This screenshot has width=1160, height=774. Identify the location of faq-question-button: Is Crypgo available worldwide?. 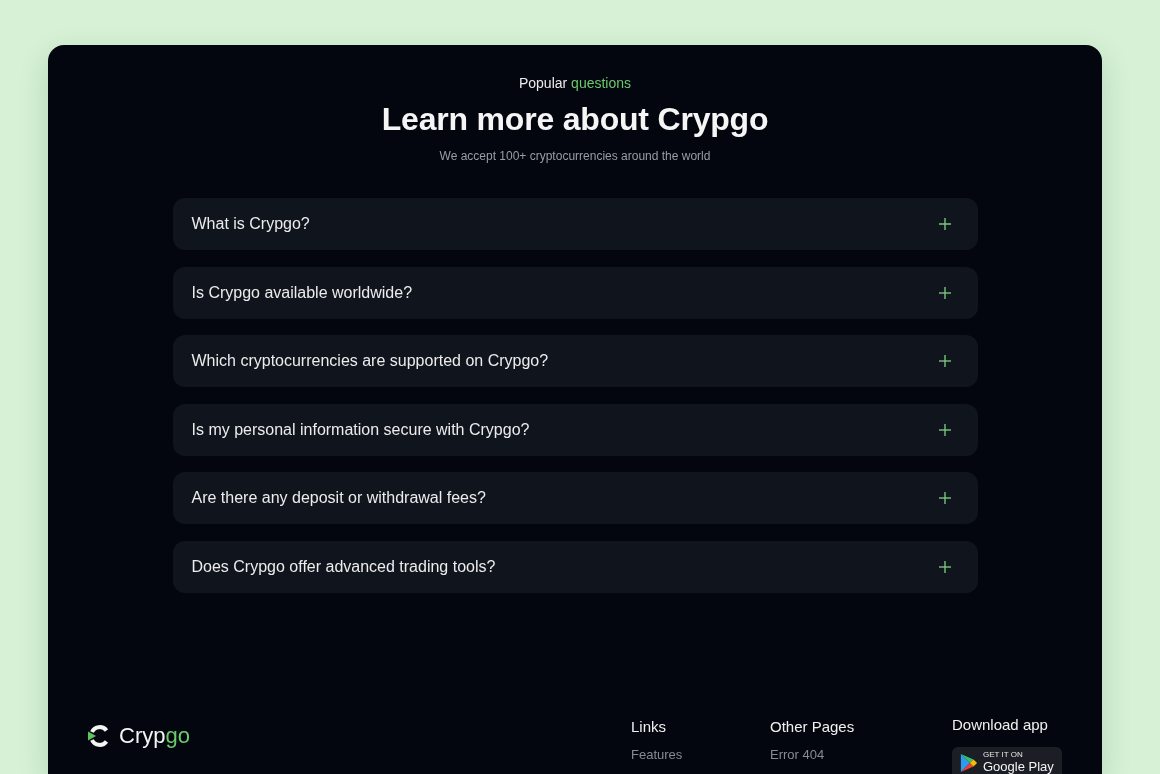
(575, 292).